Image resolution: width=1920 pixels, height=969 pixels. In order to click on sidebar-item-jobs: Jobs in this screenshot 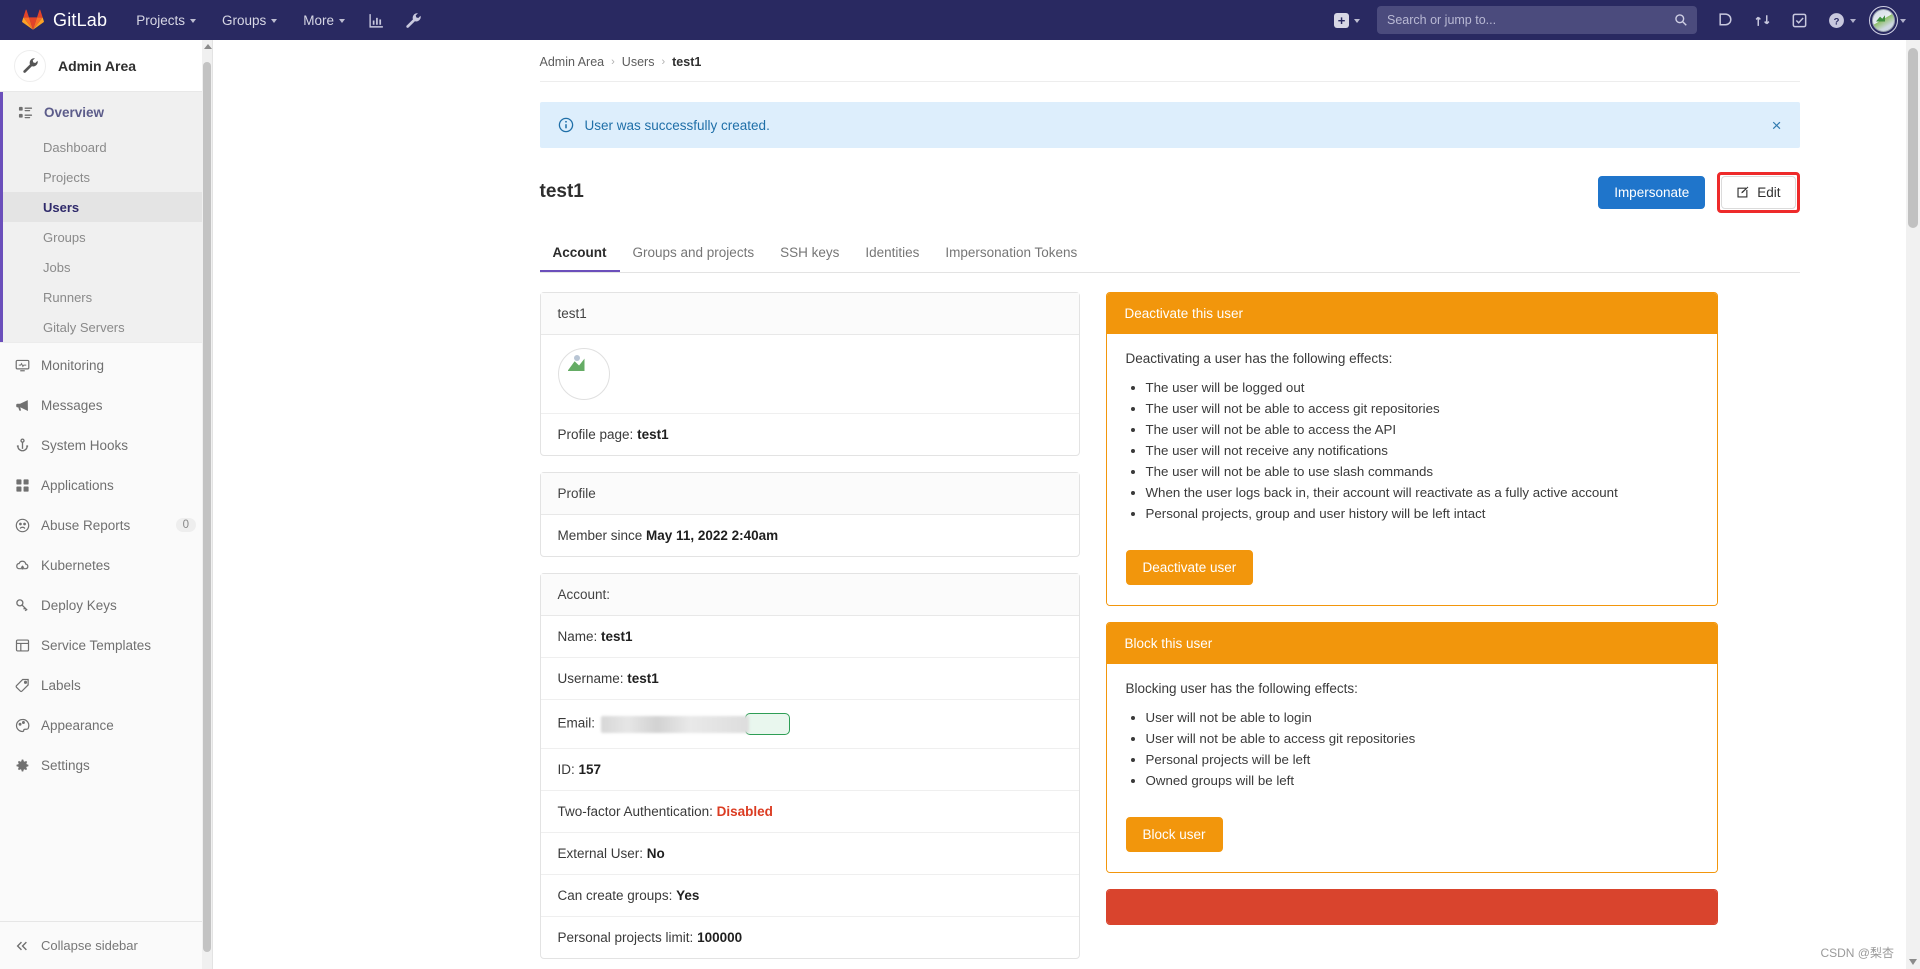, I will do `click(107, 267)`.